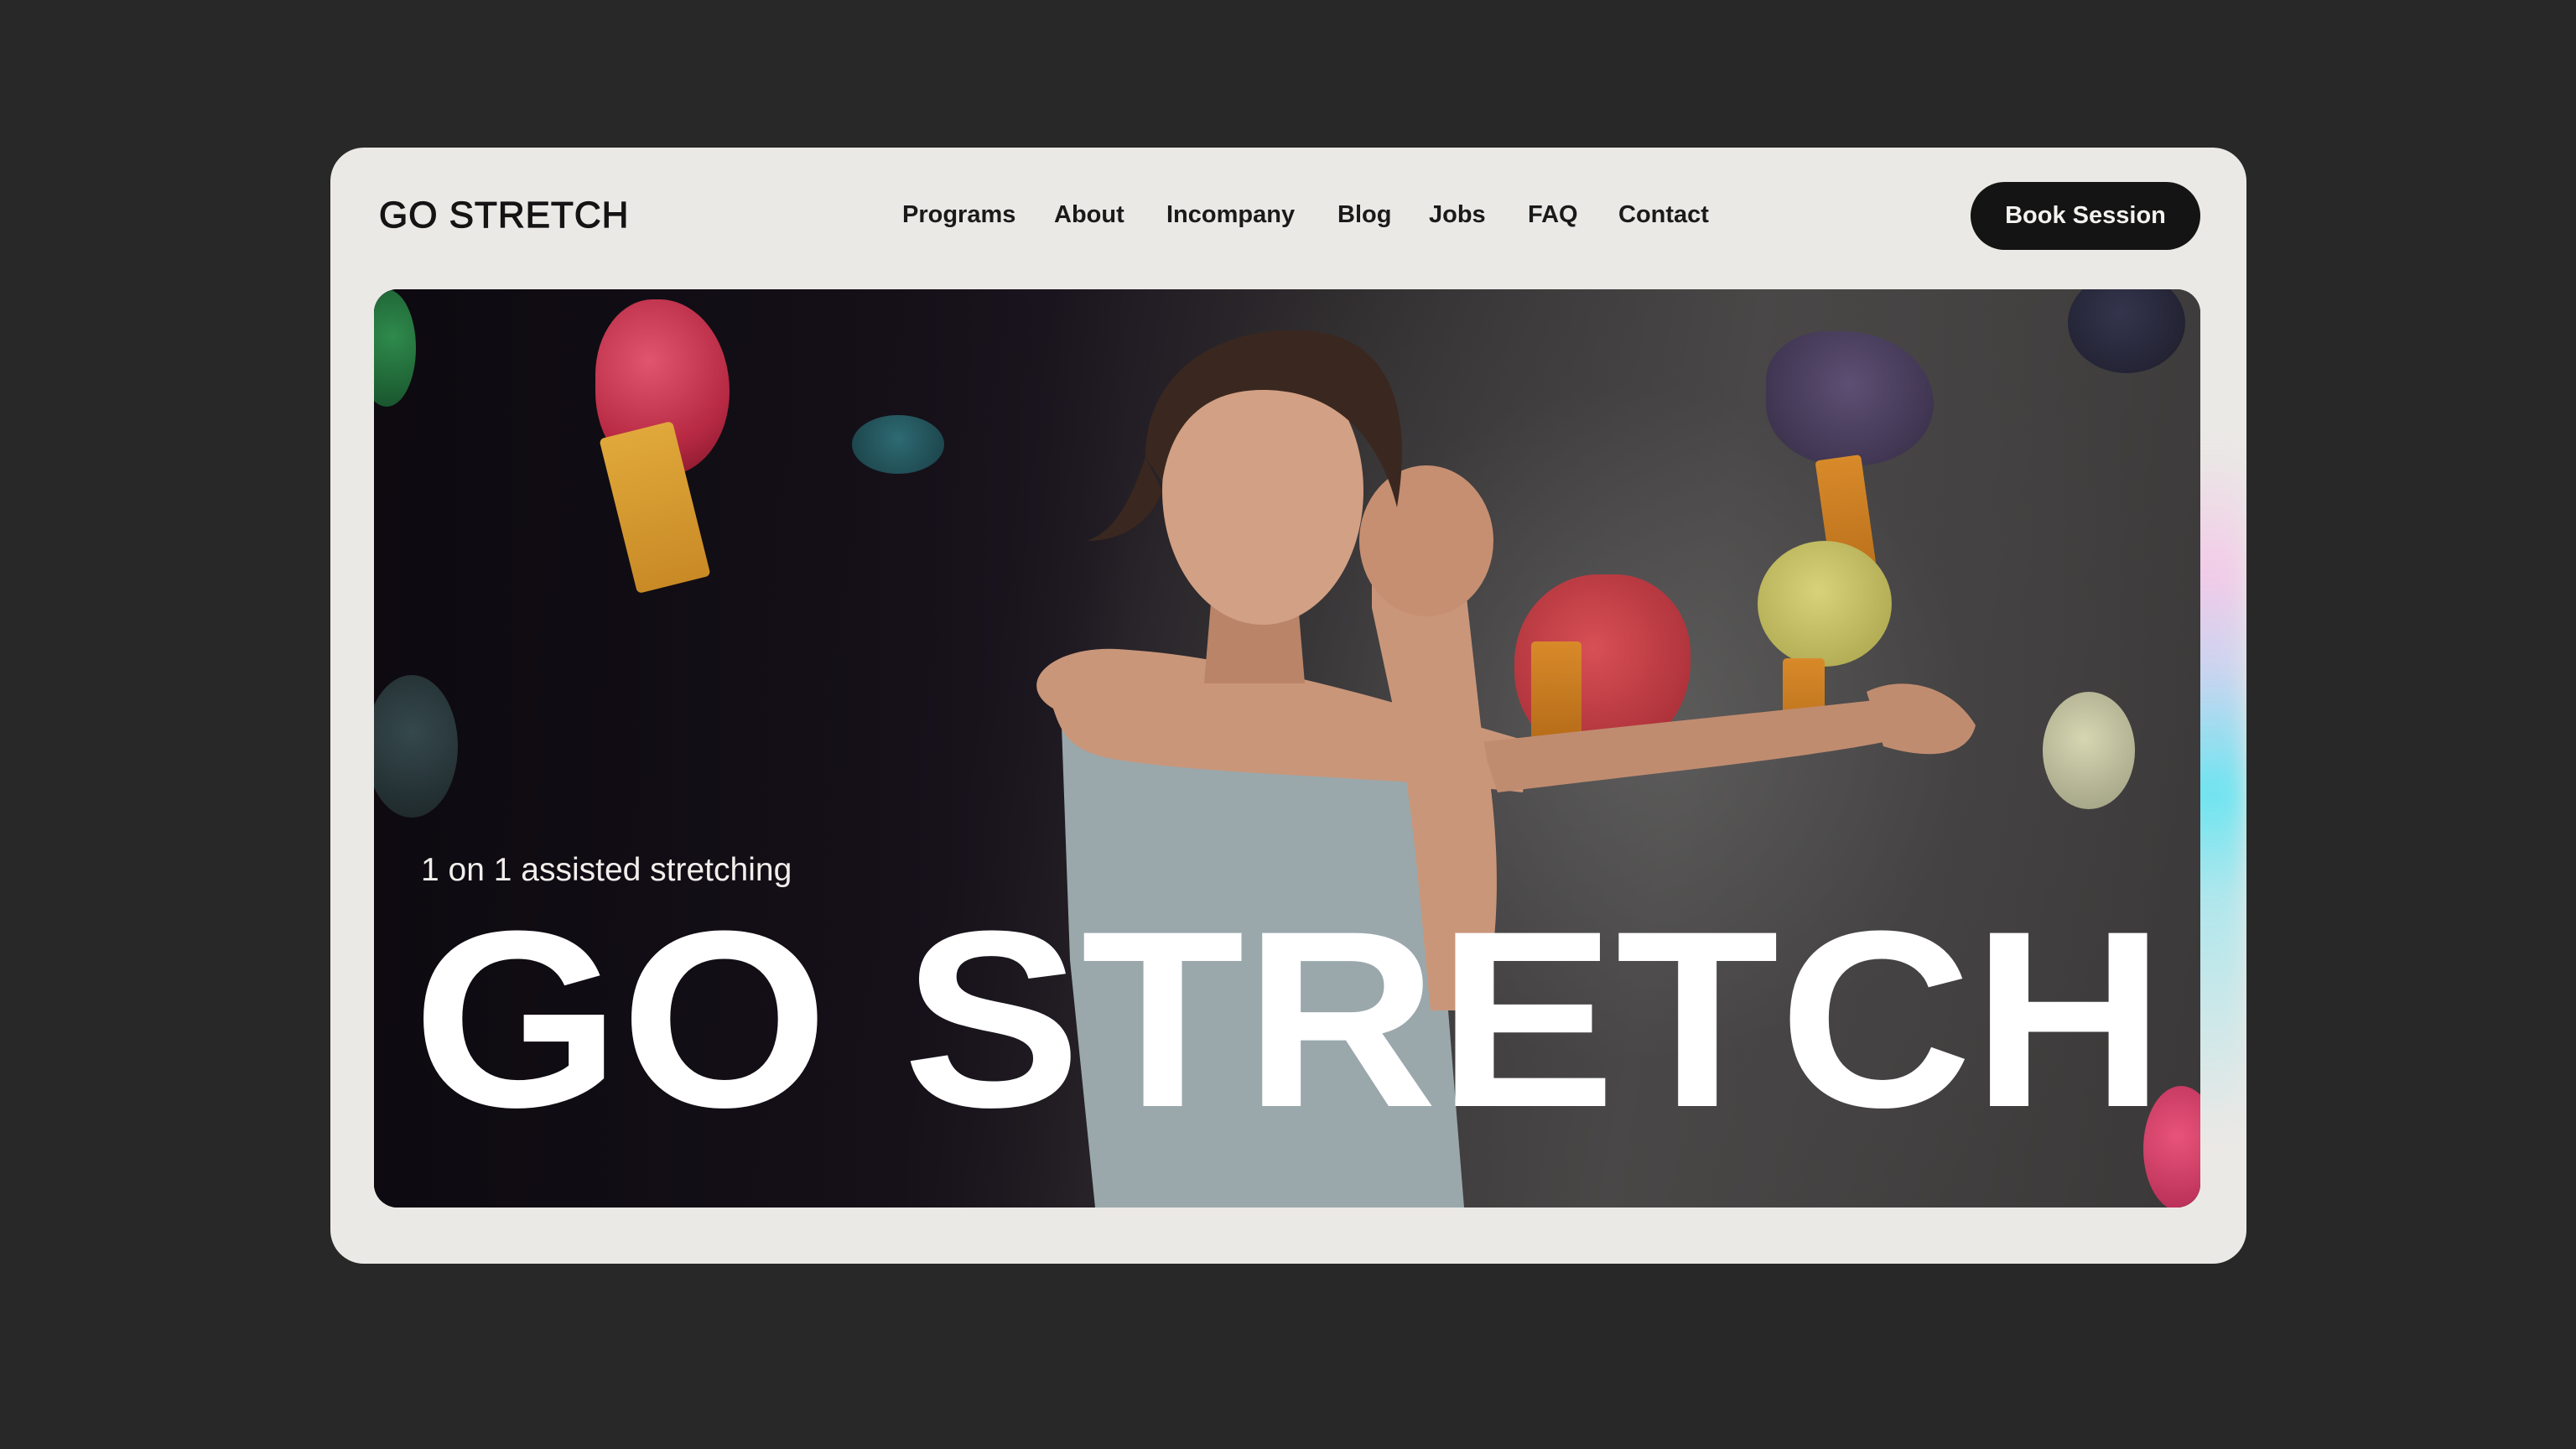 Image resolution: width=2576 pixels, height=1449 pixels. I want to click on nav-item-faq: FAQ, so click(1553, 215).